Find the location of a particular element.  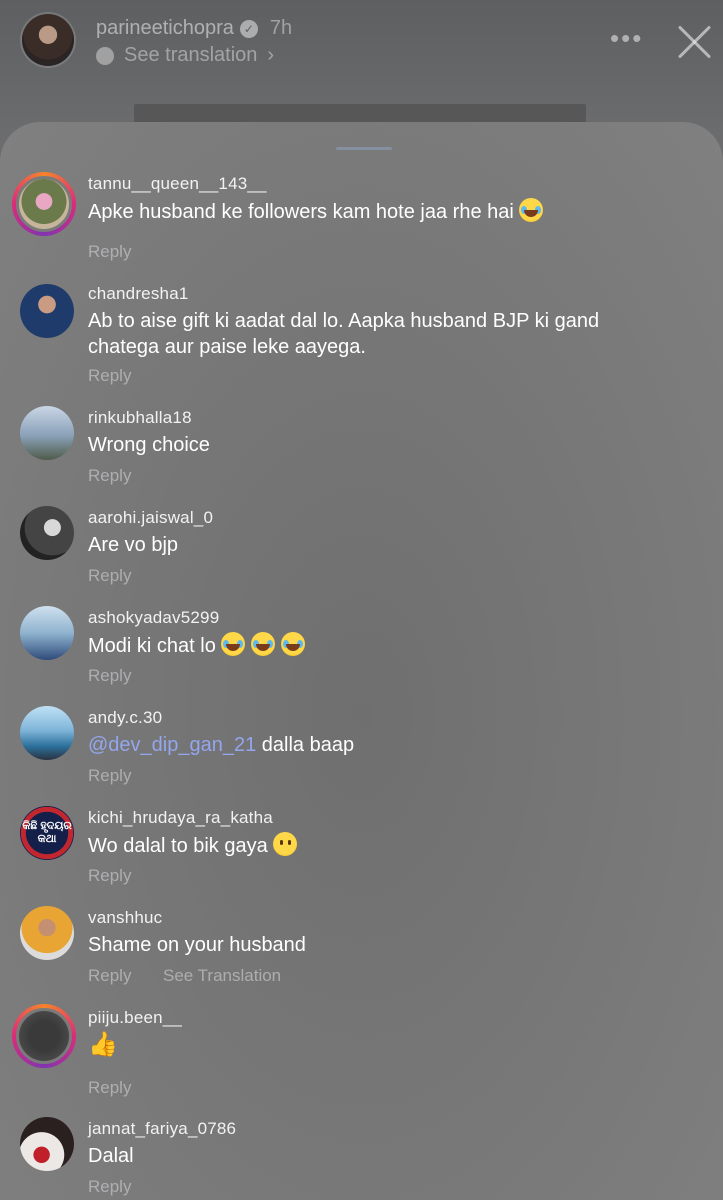

more-horizontal-icon: ••• is located at coordinates (626, 38).